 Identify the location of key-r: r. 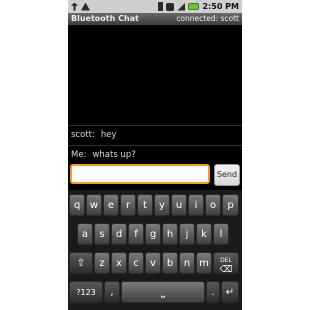
(128, 205).